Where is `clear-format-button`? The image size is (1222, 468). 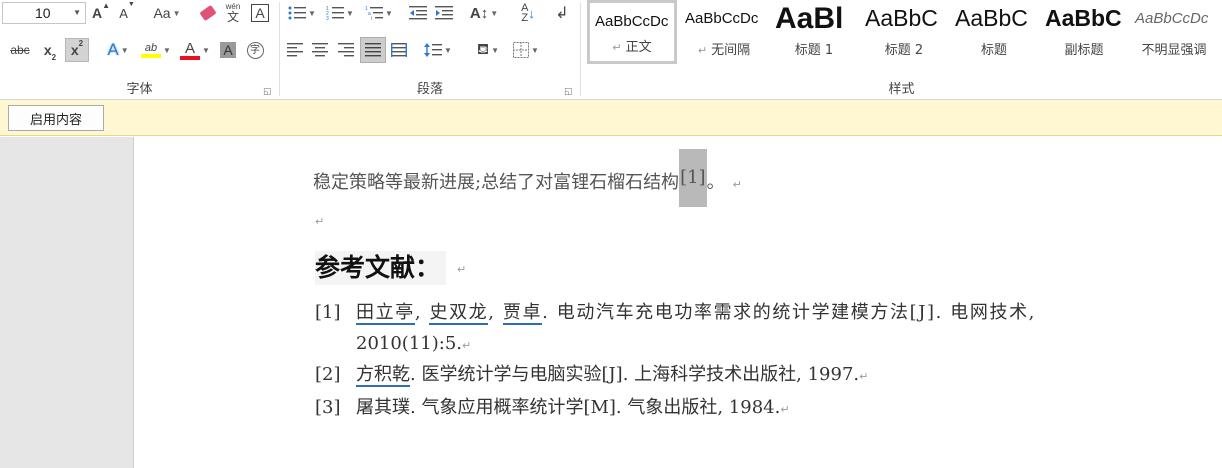 clear-format-button is located at coordinates (208, 13).